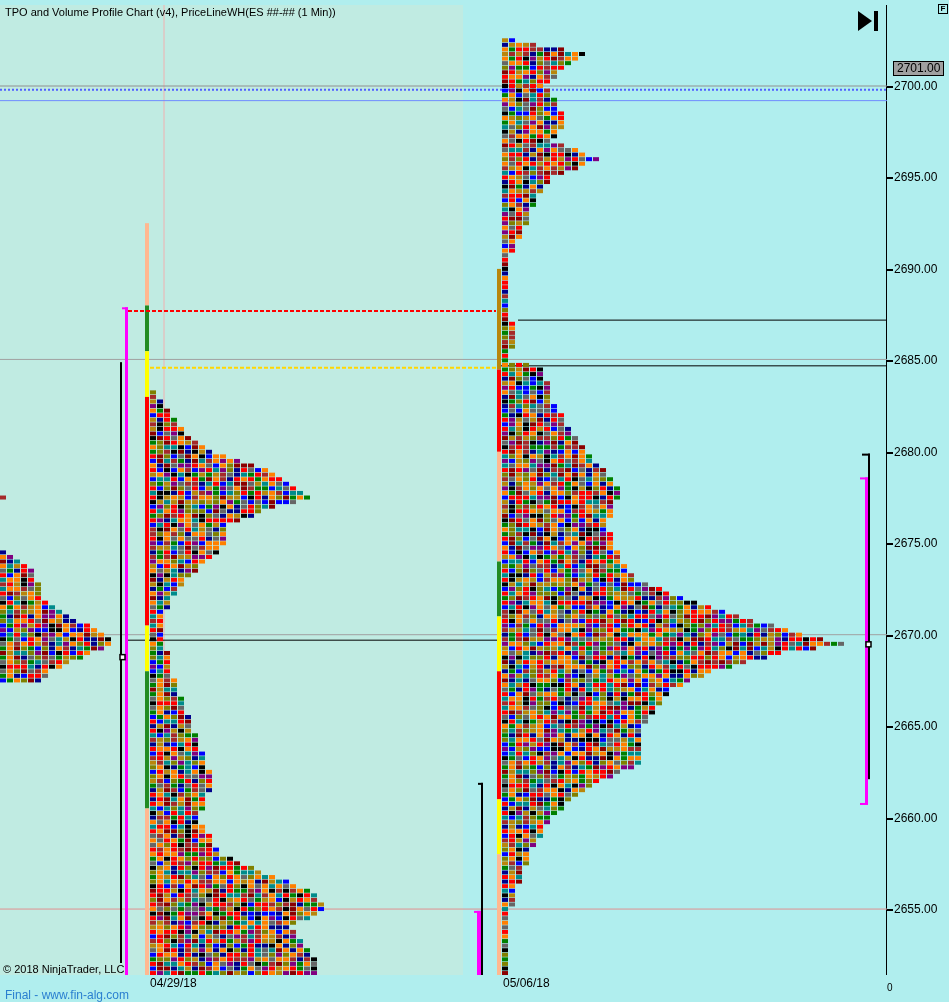 The image size is (949, 1002). What do you see at coordinates (916, 543) in the screenshot?
I see `price-label: 2675.00` at bounding box center [916, 543].